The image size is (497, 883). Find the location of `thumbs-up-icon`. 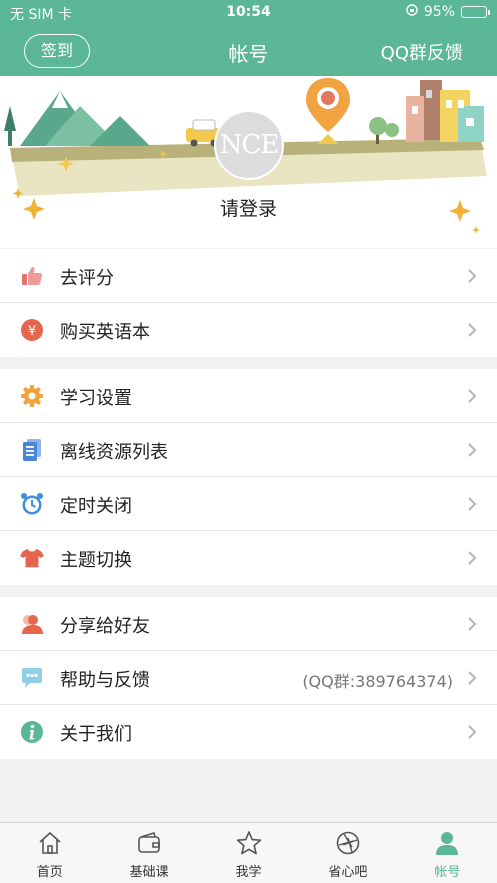

thumbs-up-icon is located at coordinates (32, 276).